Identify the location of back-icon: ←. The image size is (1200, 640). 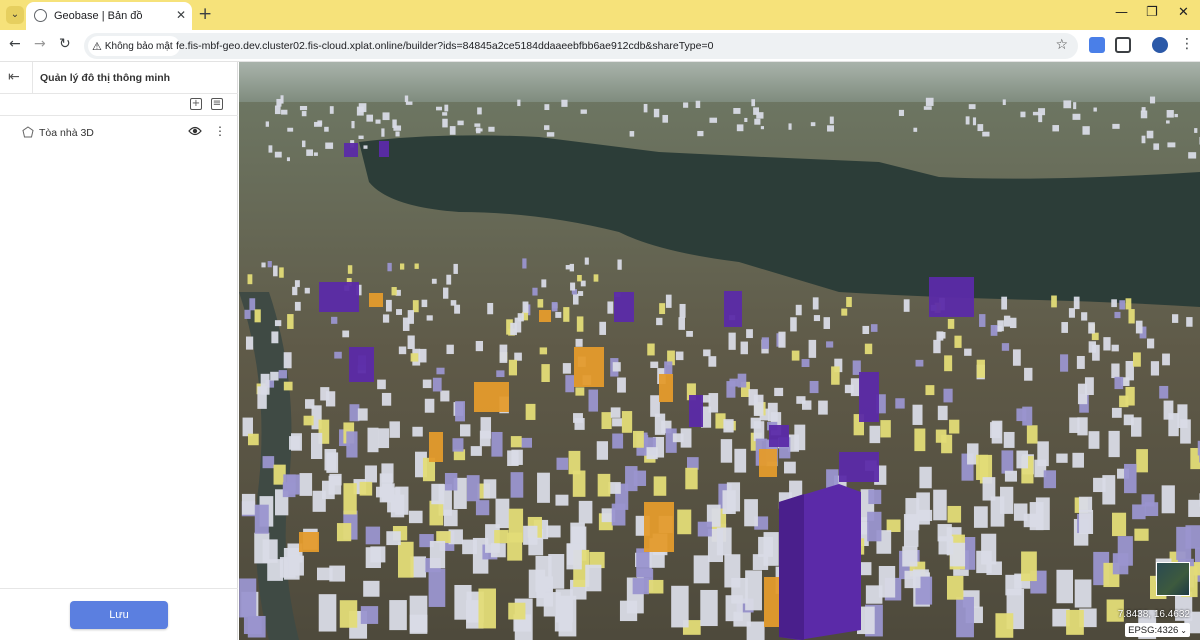
(15, 44).